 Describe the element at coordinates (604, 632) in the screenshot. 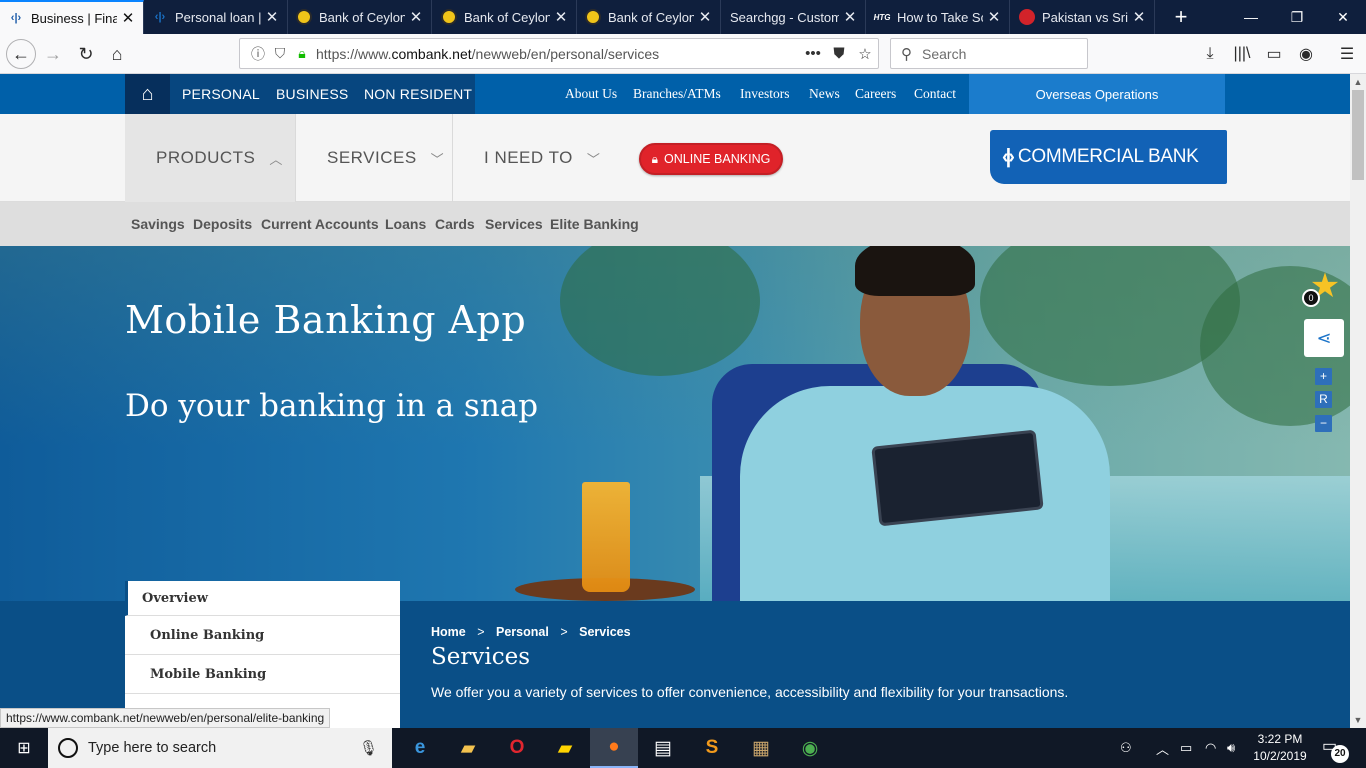

I see `breadcrumb-services: Services` at that location.